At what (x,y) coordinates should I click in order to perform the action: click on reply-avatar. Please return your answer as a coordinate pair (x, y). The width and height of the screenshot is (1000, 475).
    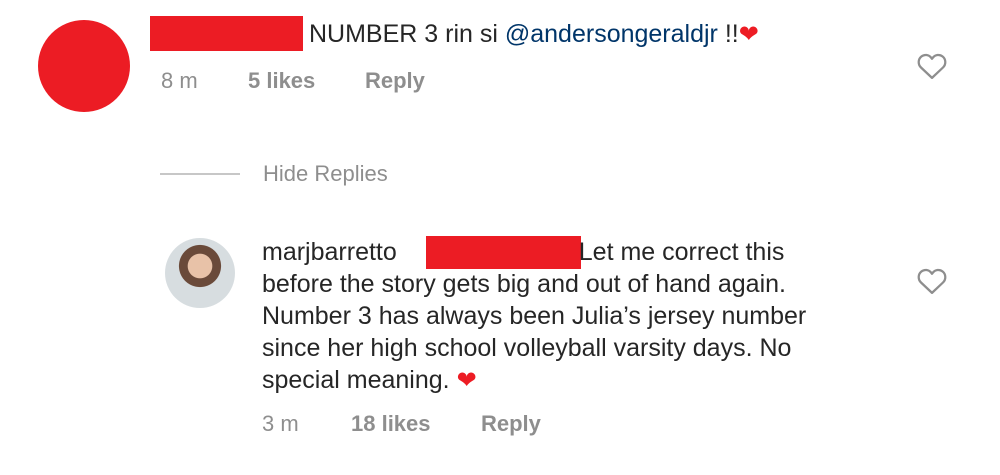
    Looking at the image, I should click on (200, 273).